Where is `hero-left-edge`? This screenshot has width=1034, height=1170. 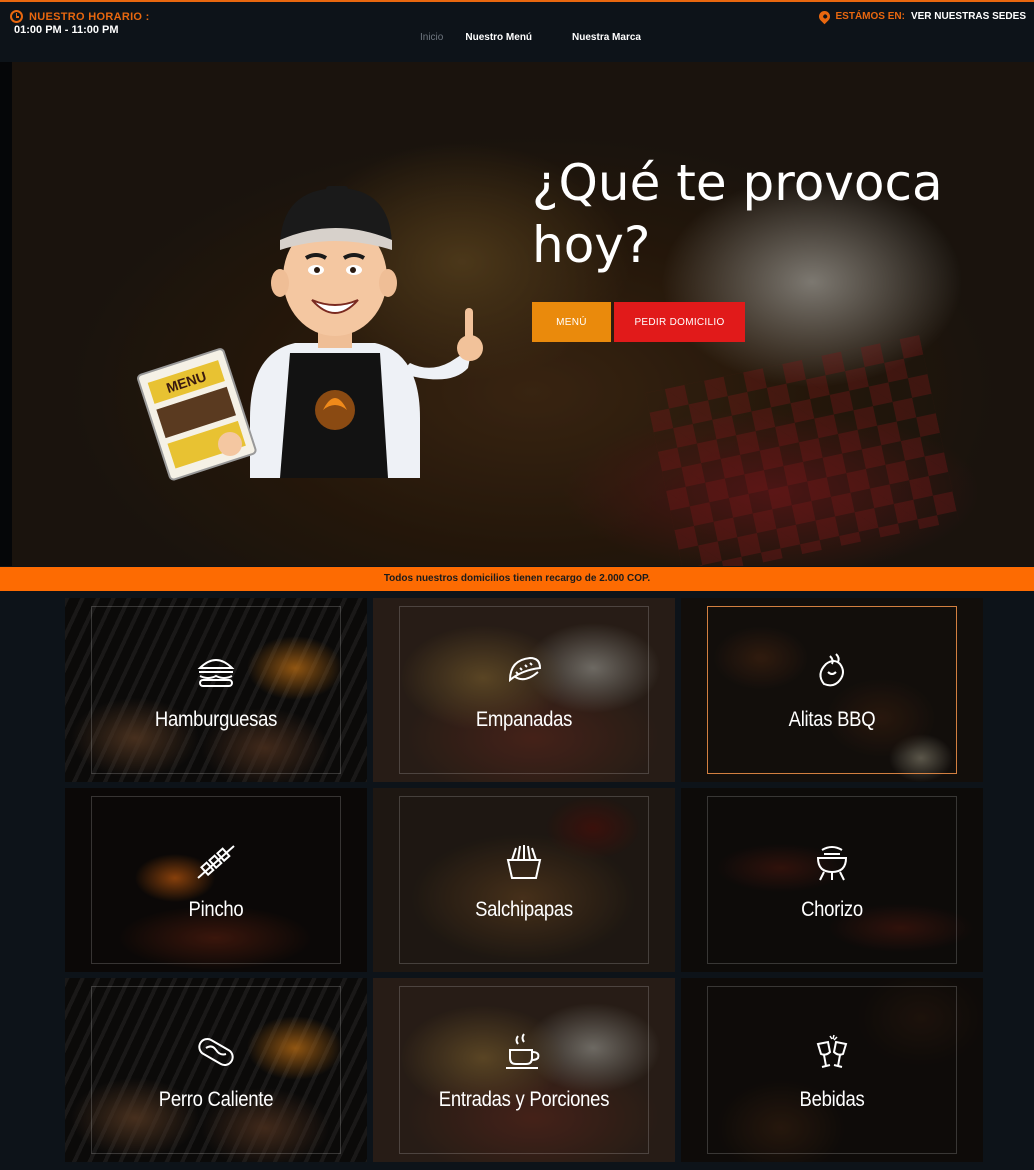 hero-left-edge is located at coordinates (6, 314).